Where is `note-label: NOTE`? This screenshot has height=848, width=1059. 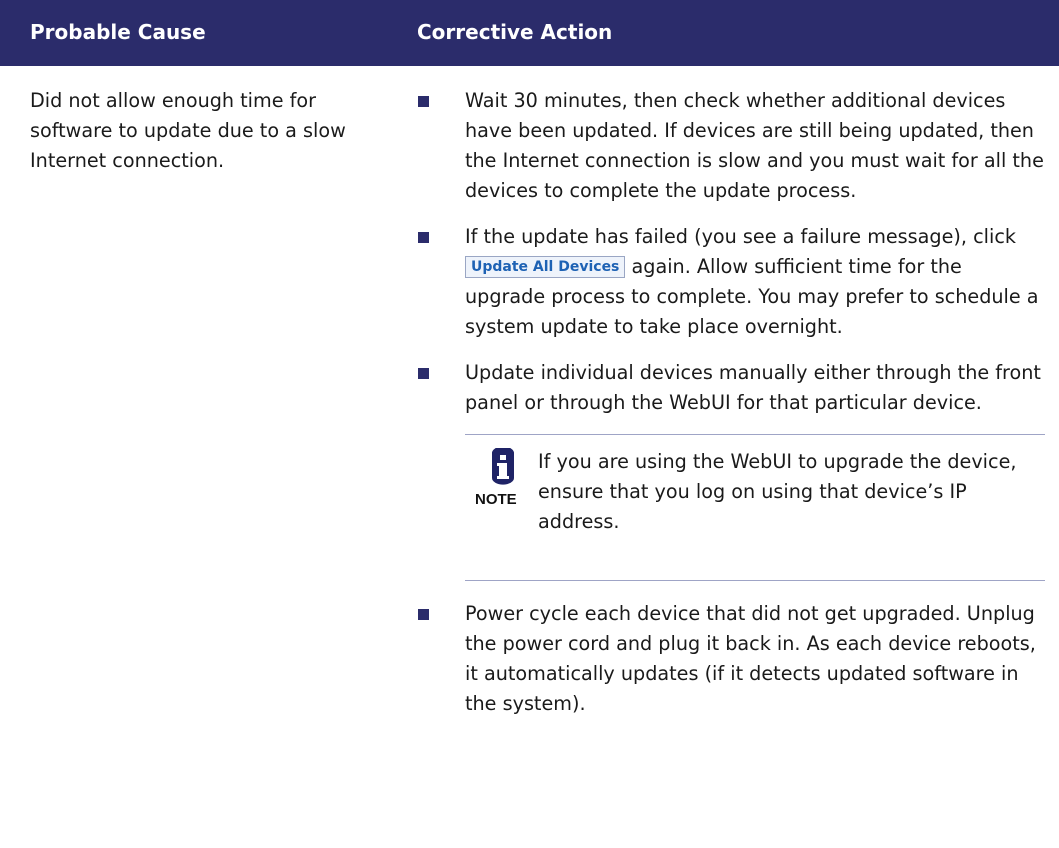 note-label: NOTE is located at coordinates (496, 499).